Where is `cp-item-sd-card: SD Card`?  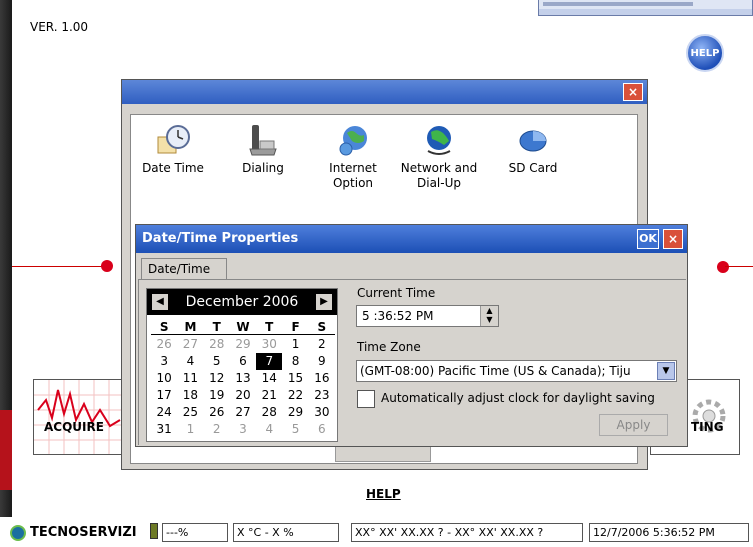 cp-item-sd-card: SD Card is located at coordinates (533, 149).